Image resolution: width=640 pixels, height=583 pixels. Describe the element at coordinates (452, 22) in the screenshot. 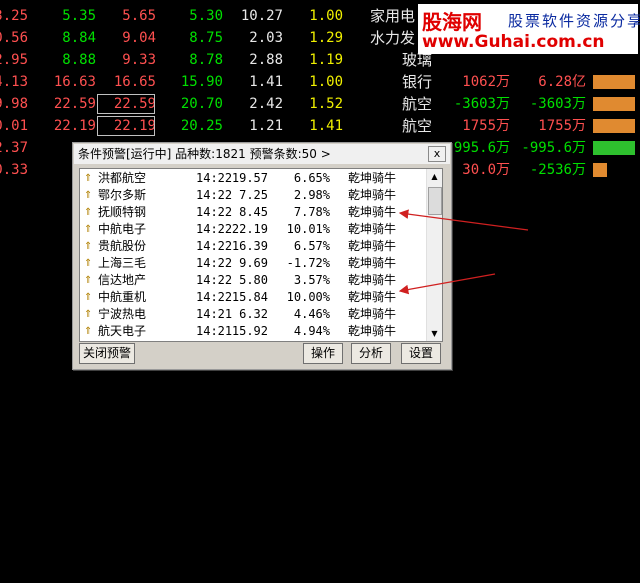

I see `logo-title: 股海网` at that location.